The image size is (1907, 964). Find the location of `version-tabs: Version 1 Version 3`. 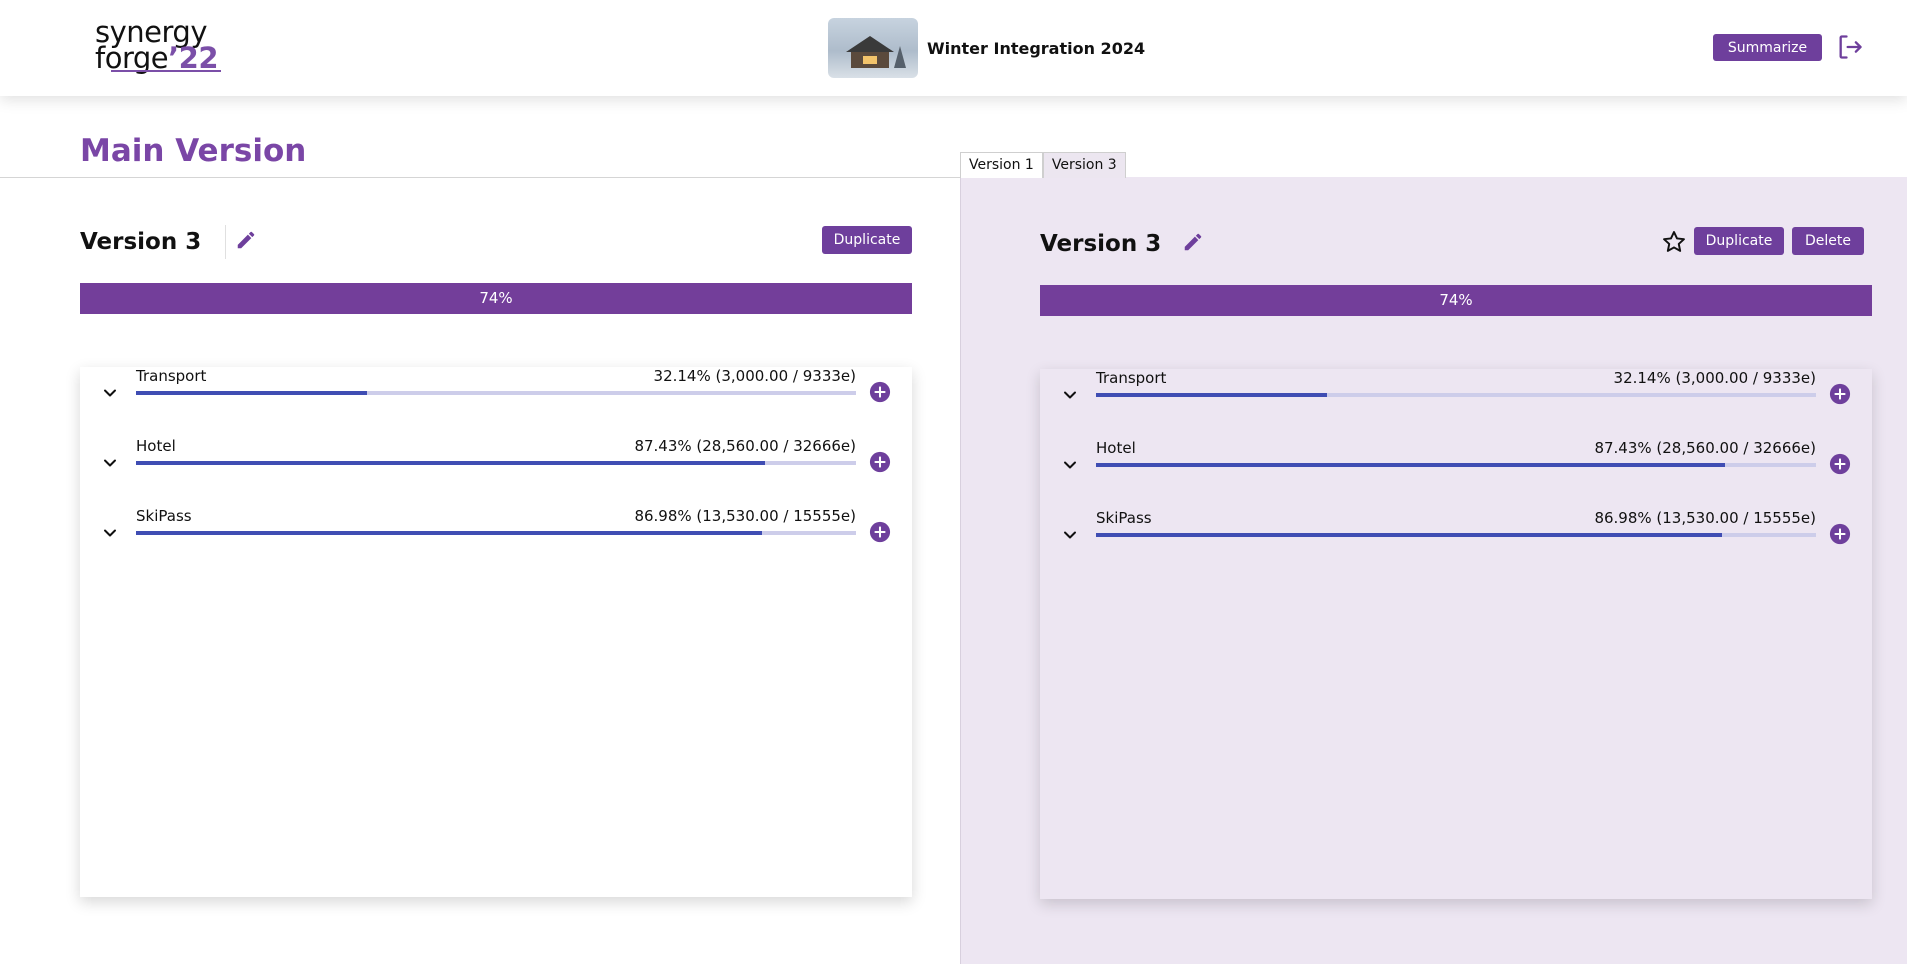

version-tabs: Version 1 Version 3 is located at coordinates (1043, 165).